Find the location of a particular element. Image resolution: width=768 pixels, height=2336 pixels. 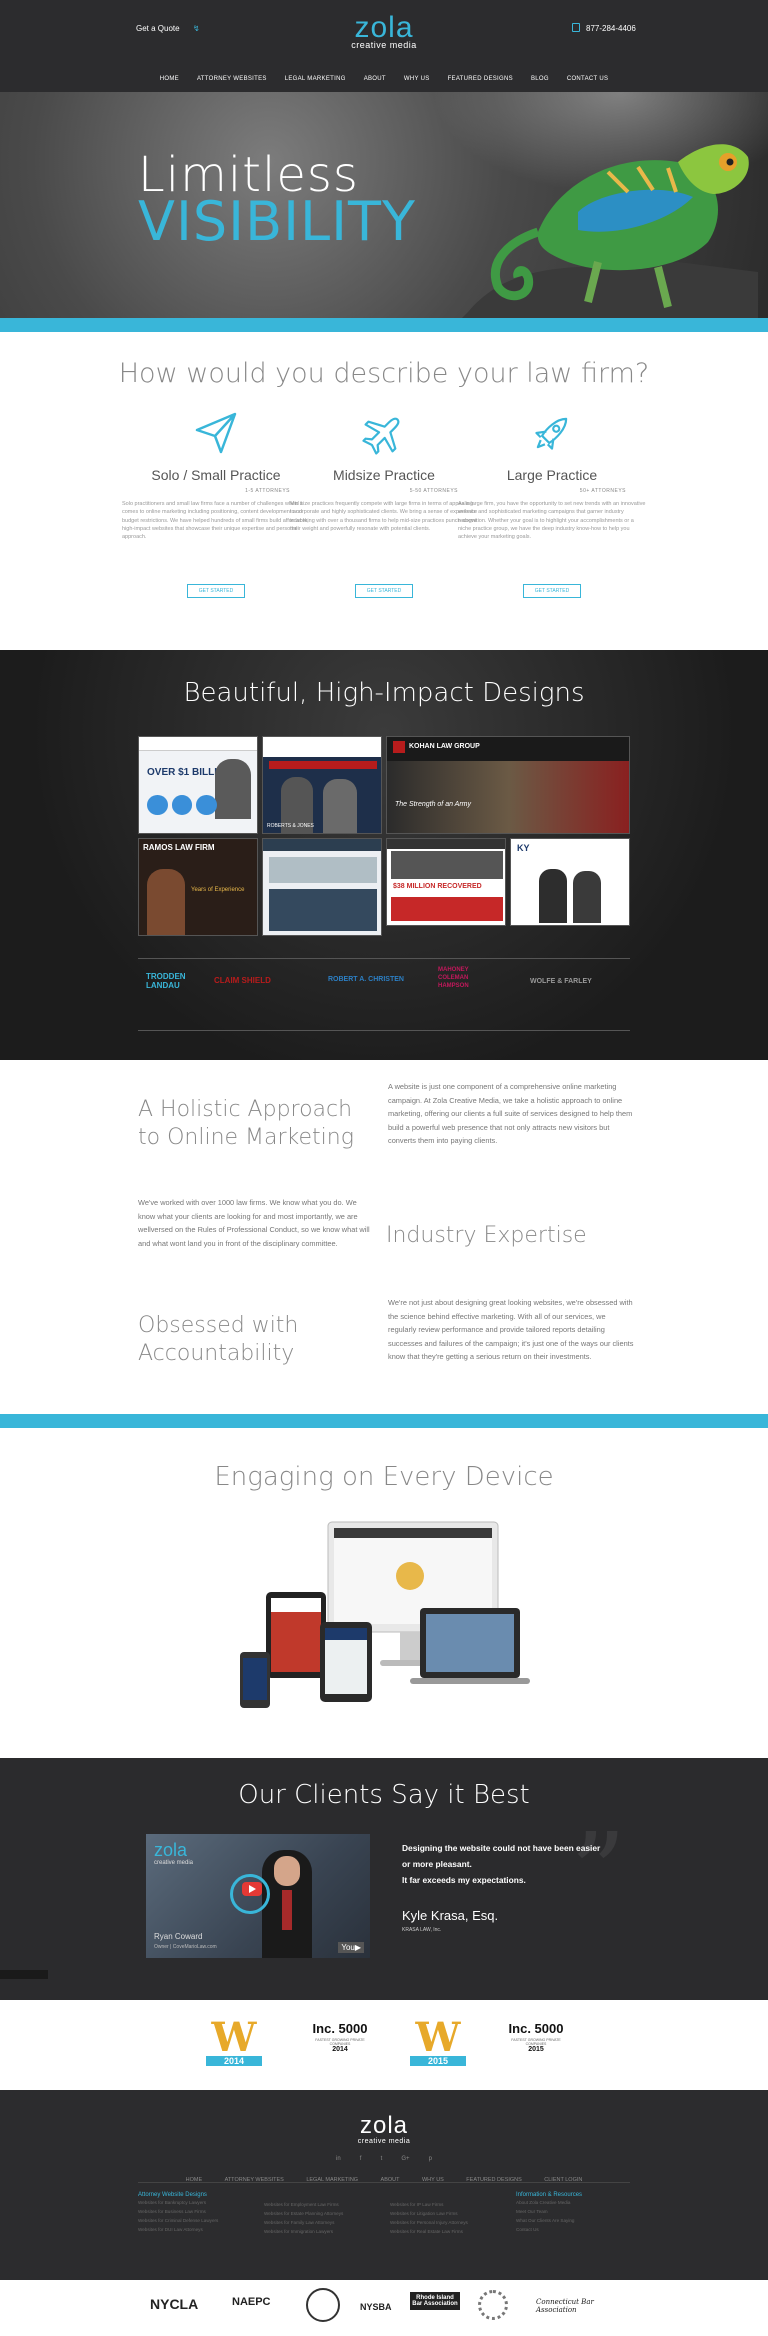

video-logo: zola is located at coordinates (171, 1850).